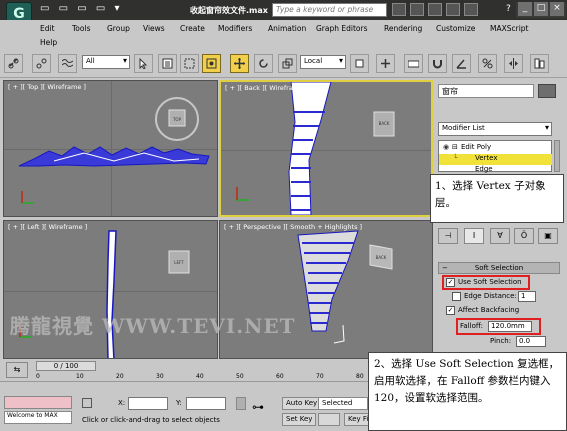  I want to click on help-menu-icon, so click(471, 9).